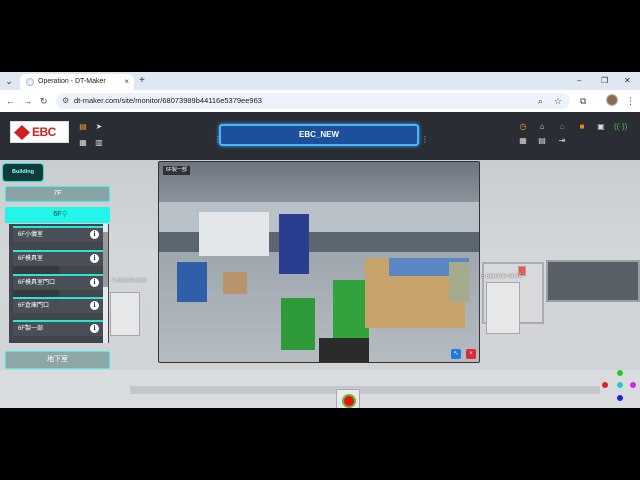 Image resolution: width=640 pixels, height=480 pixels. Describe the element at coordinates (57, 194) in the screenshot. I see `floor-7f-button: 7F` at that location.